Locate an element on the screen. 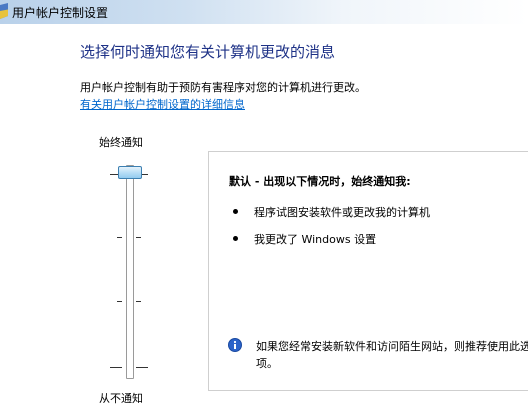 The height and width of the screenshot is (405, 528). recommendation-text: 如果您经常安装新软件和访问陌生网站，则推荐使用此选项。 is located at coordinates (392, 355).